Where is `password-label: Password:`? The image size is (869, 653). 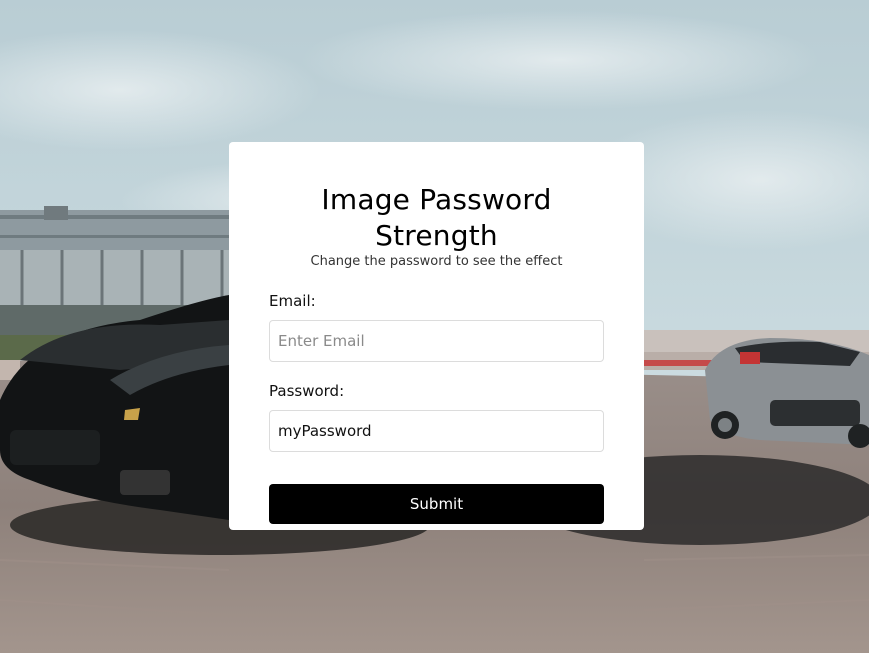 password-label: Password: is located at coordinates (307, 391).